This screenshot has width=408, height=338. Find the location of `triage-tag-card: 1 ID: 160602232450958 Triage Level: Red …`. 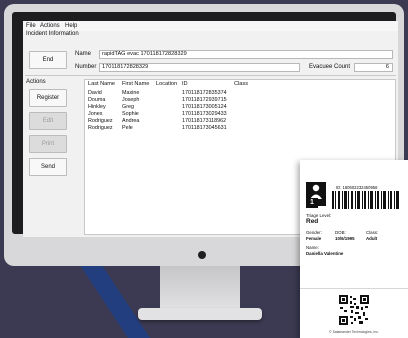

triage-tag-card: 1 ID: 160602232450958 Triage Level: Red … is located at coordinates (354, 249).